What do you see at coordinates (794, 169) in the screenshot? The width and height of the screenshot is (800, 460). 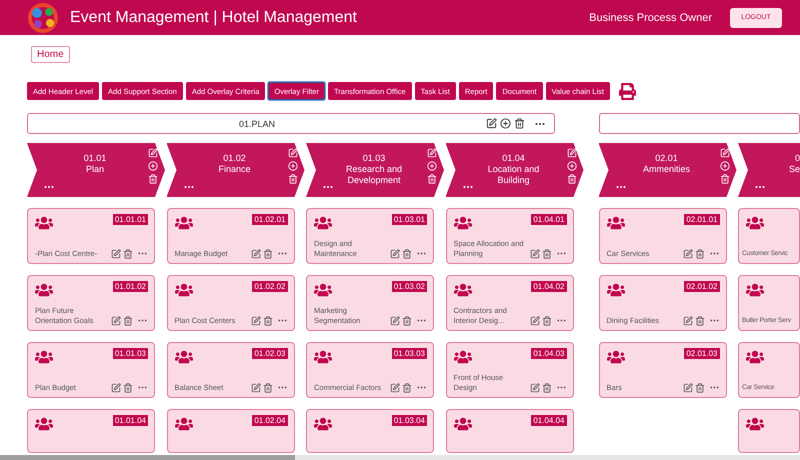 I see `process-label: Se` at bounding box center [794, 169].